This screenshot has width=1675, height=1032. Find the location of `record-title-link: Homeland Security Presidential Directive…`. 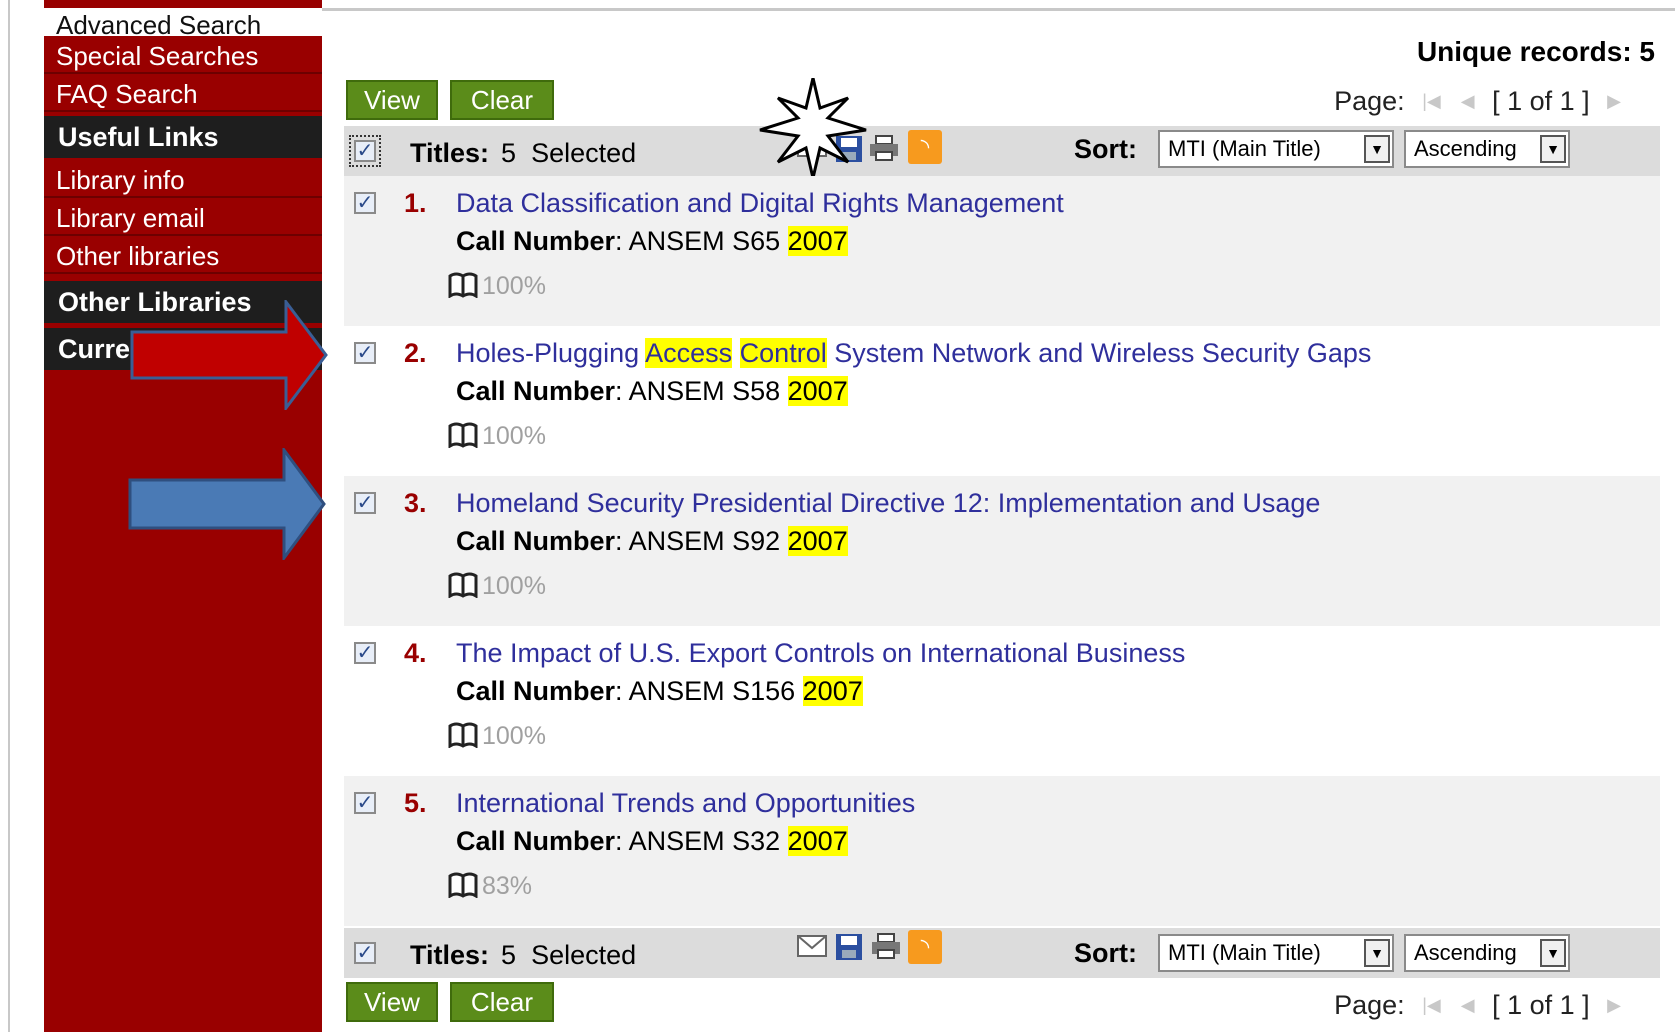

record-title-link: Homeland Security Presidential Directive… is located at coordinates (888, 503).